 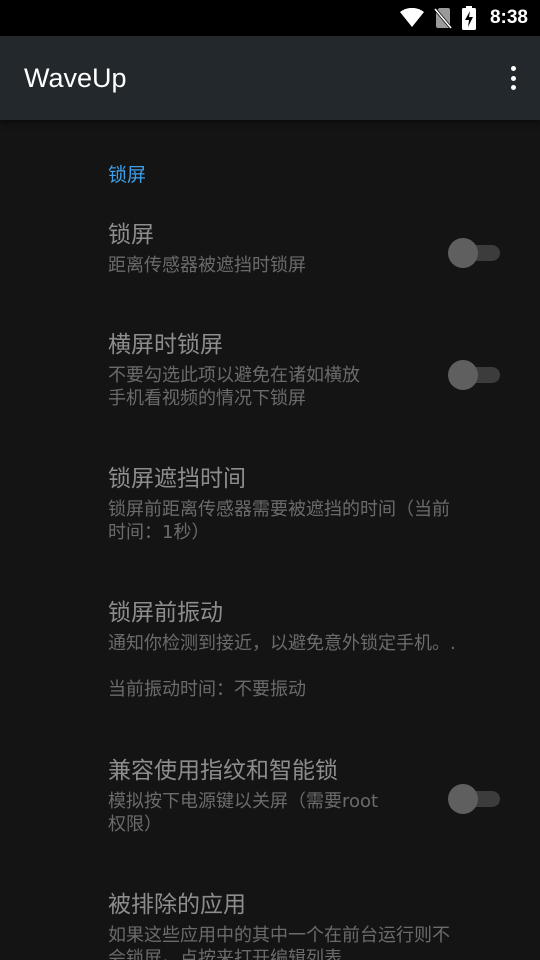 What do you see at coordinates (279, 521) in the screenshot?
I see `pref-summary: 锁屏前距离传感器需要被遮挡的时间（当前 时间：1秒）` at bounding box center [279, 521].